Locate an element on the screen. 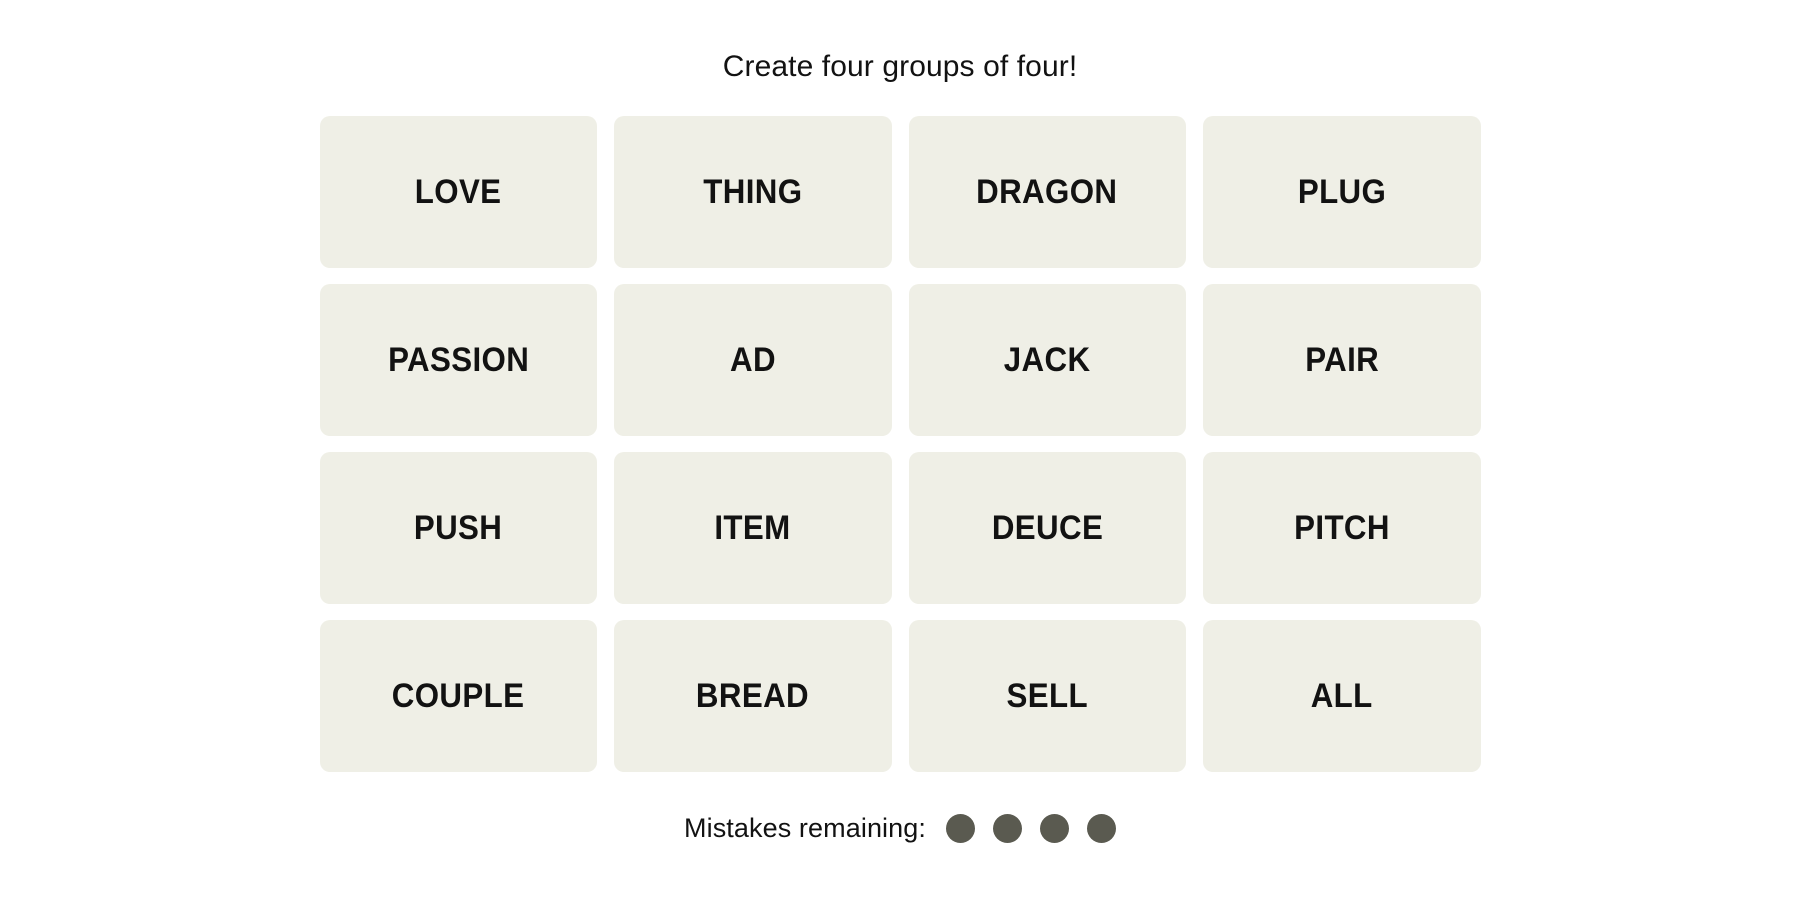  word-tile: PUSH is located at coordinates (458, 528).